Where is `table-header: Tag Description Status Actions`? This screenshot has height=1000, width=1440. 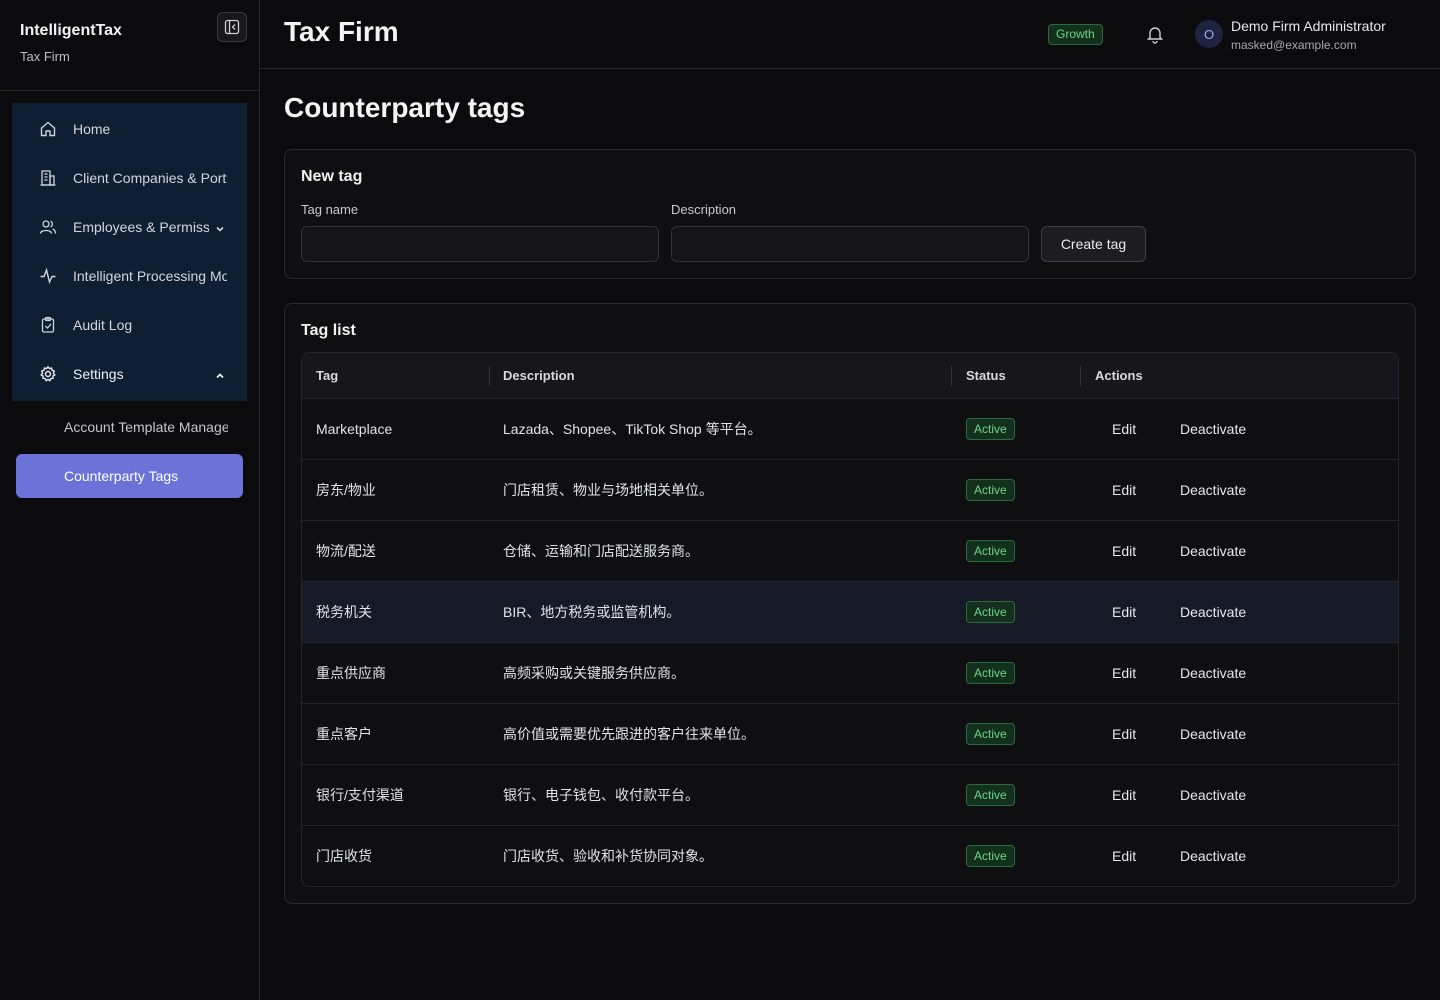
table-header: Tag Description Status Actions is located at coordinates (850, 376).